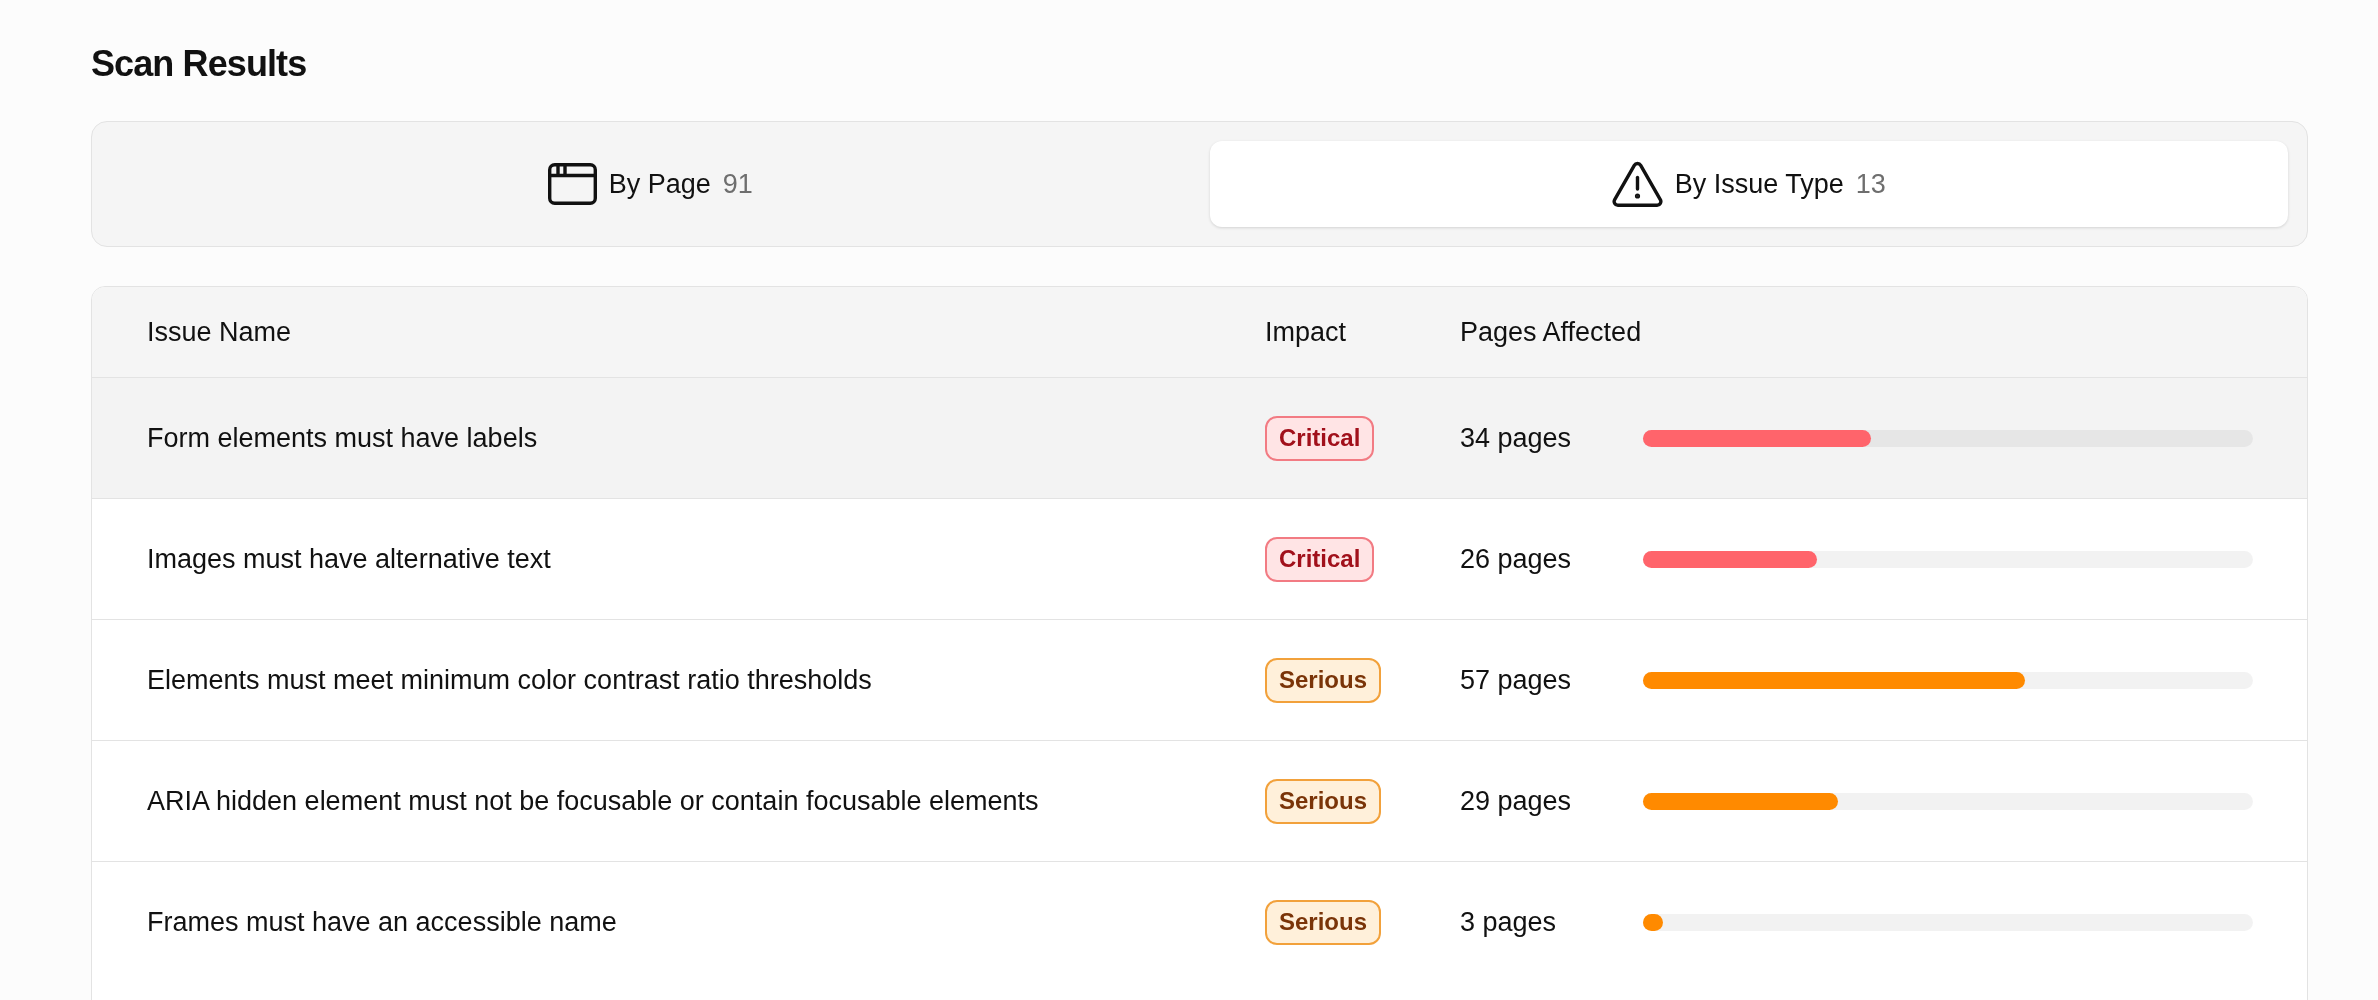 This screenshot has width=2378, height=1000. What do you see at coordinates (1748, 184) in the screenshot?
I see `tab: By Issue Type 13` at bounding box center [1748, 184].